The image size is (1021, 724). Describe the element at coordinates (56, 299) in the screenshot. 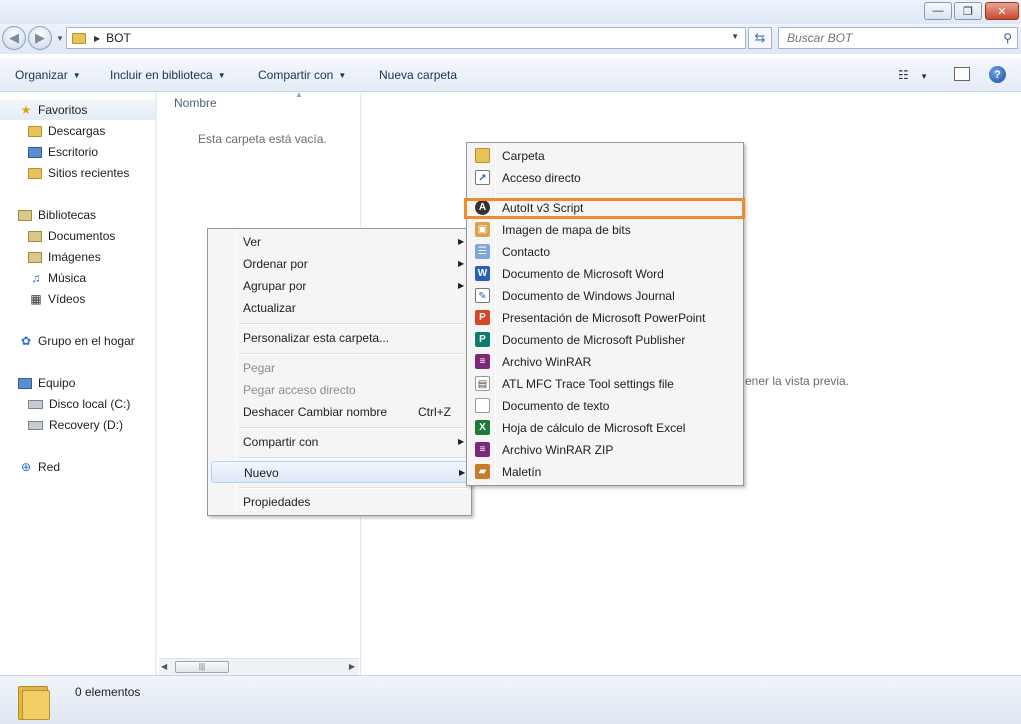

I see `nav-item-videos: ▦ Vídeos` at that location.